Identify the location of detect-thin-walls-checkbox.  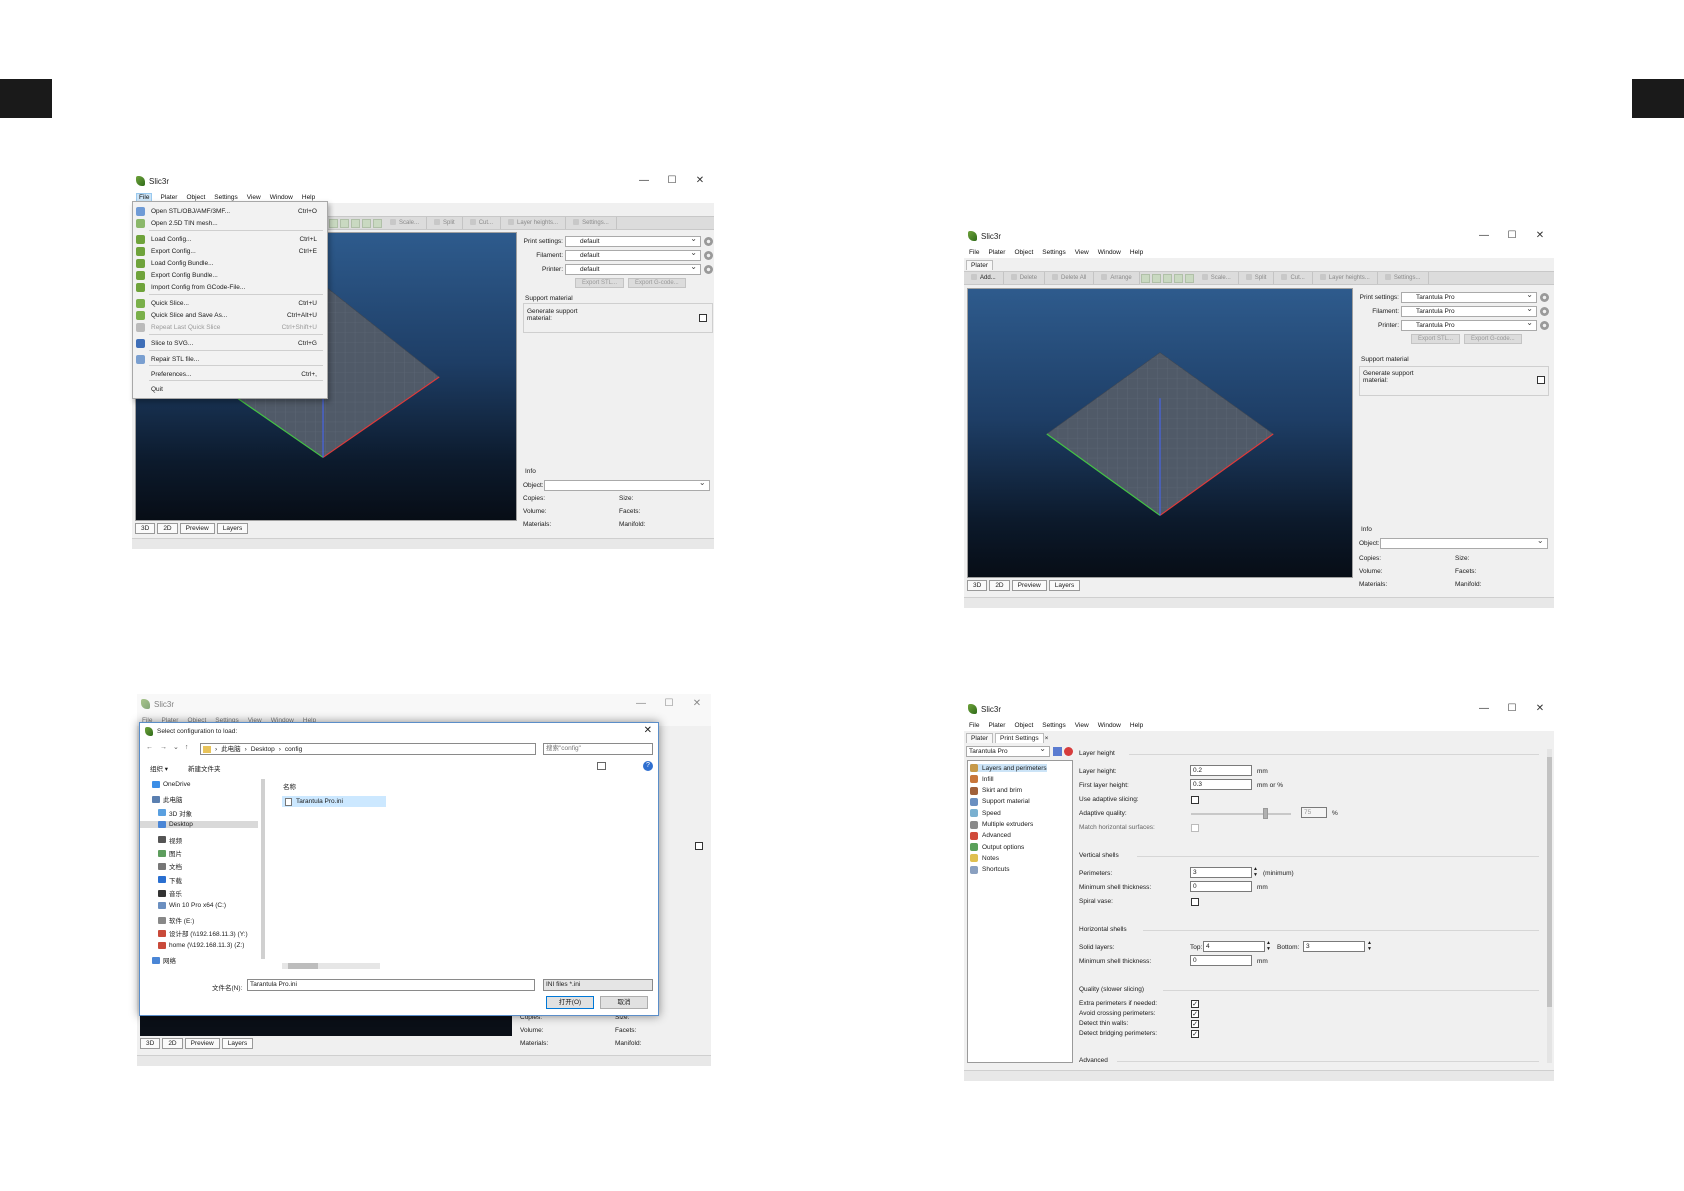
(1195, 1024).